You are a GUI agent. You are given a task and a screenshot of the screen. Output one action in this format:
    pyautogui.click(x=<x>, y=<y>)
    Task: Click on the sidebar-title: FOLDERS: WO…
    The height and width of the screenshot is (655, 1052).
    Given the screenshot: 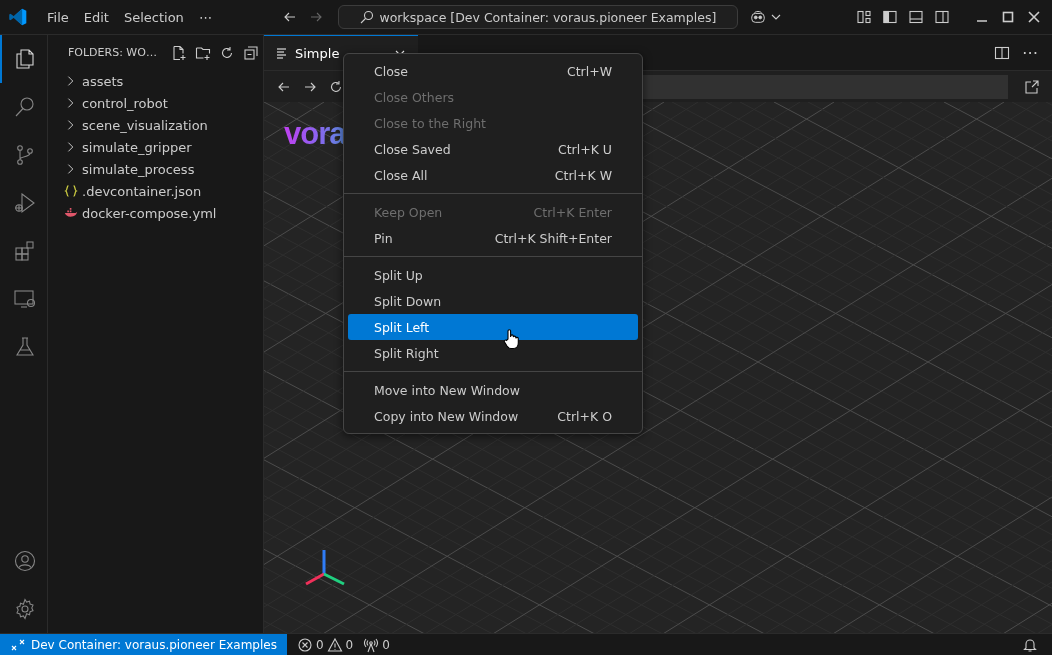 What is the action you would take?
    pyautogui.click(x=112, y=52)
    